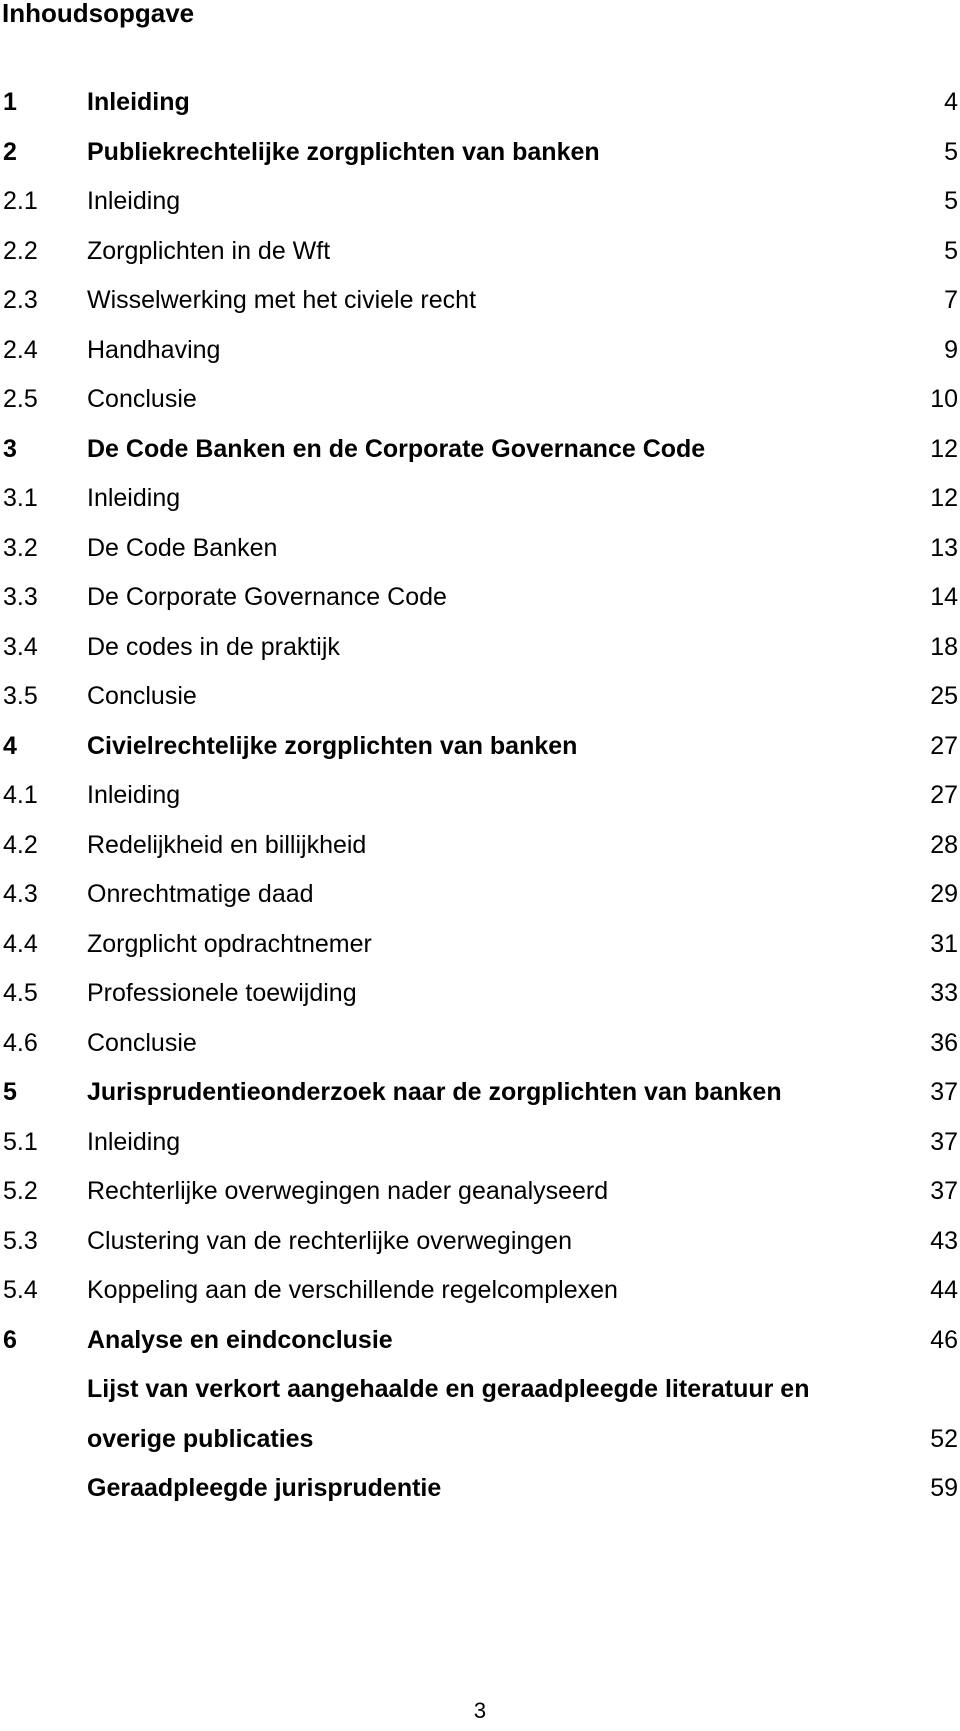  I want to click on toc-entry-page: 33, so click(944, 993).